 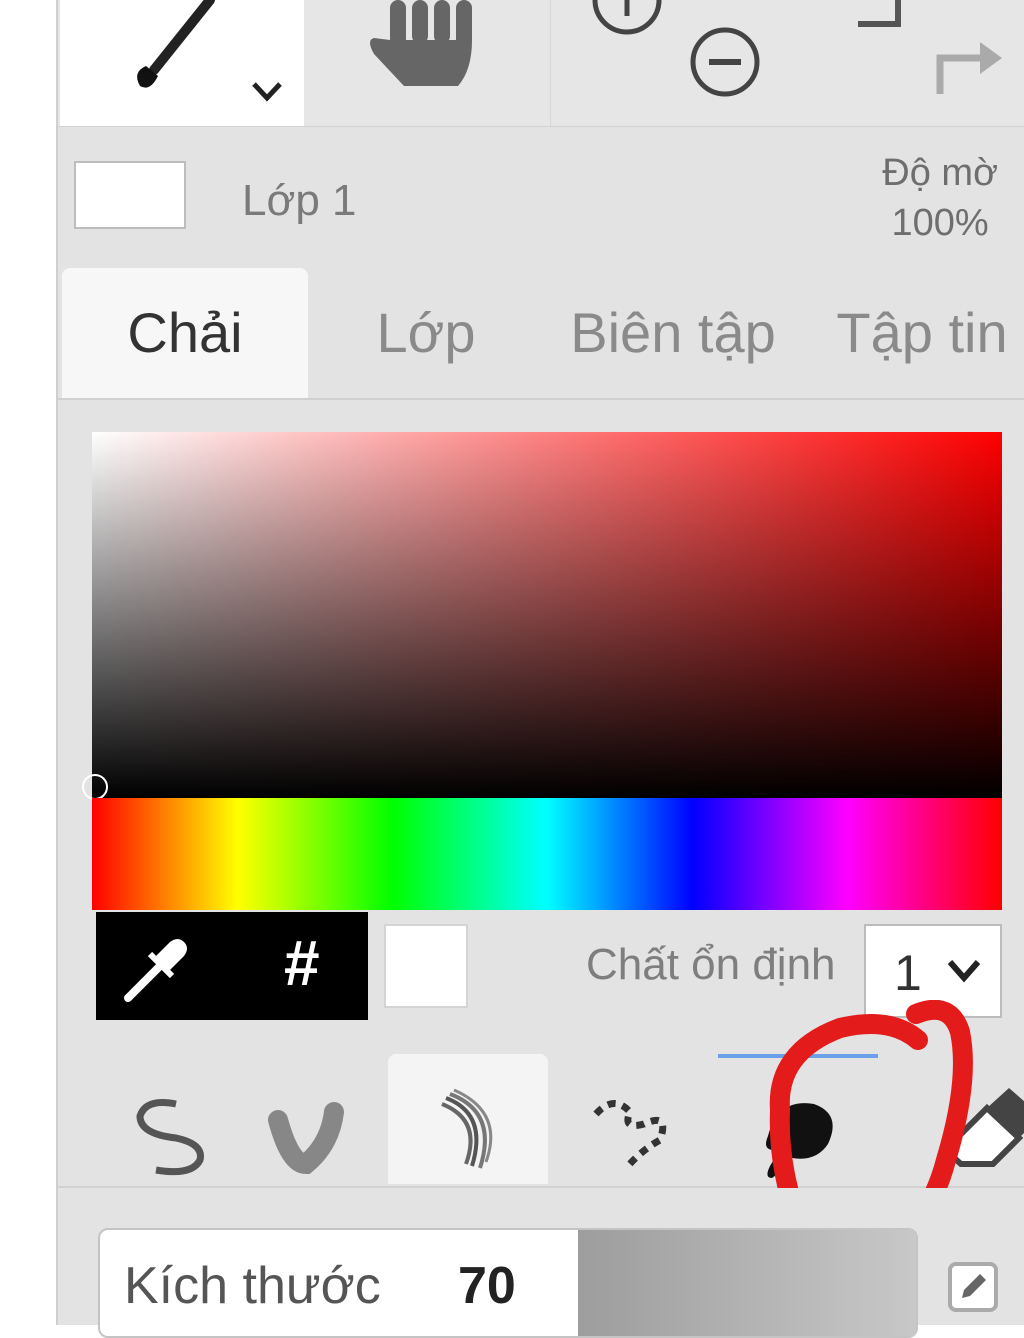 What do you see at coordinates (154, 968) in the screenshot?
I see `eyedropper-icon` at bounding box center [154, 968].